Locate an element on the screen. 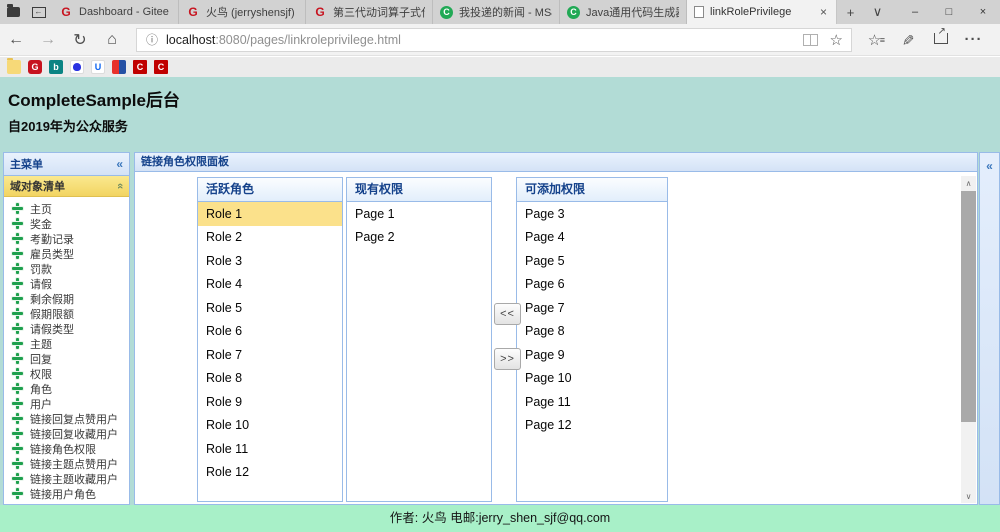 This screenshot has width=1000, height=532. maximize-button: □ is located at coordinates (949, 12).